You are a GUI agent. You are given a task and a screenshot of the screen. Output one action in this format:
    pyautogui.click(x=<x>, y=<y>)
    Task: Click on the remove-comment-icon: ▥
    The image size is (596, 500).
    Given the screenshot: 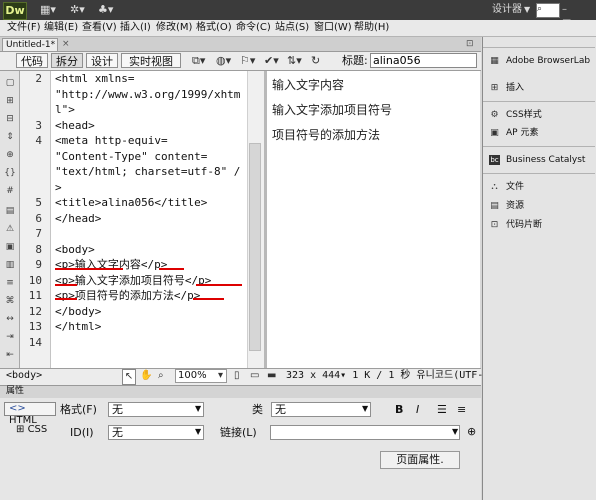 What is the action you would take?
    pyautogui.click(x=10, y=265)
    